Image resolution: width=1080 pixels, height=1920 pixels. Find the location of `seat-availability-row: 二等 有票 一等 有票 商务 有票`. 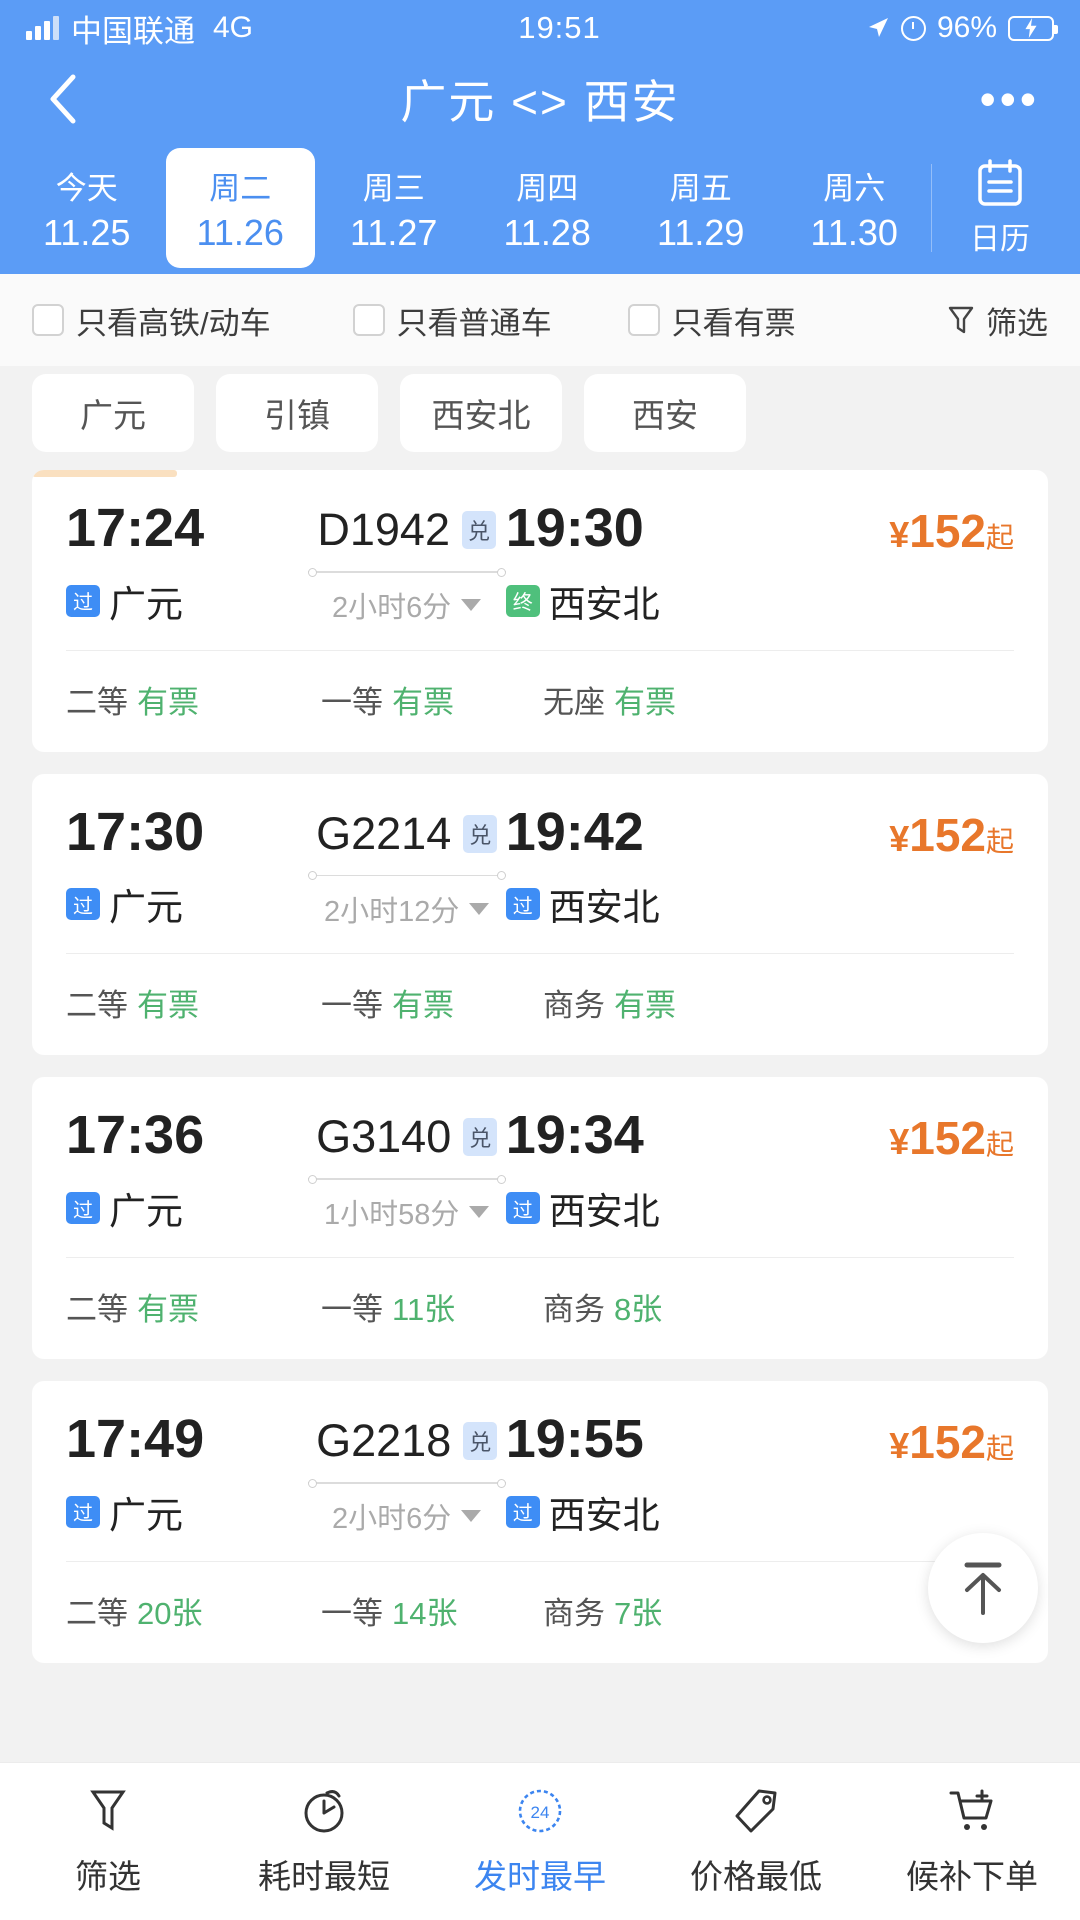

seat-availability-row: 二等 有票 一等 有票 商务 有票 is located at coordinates (540, 1004).